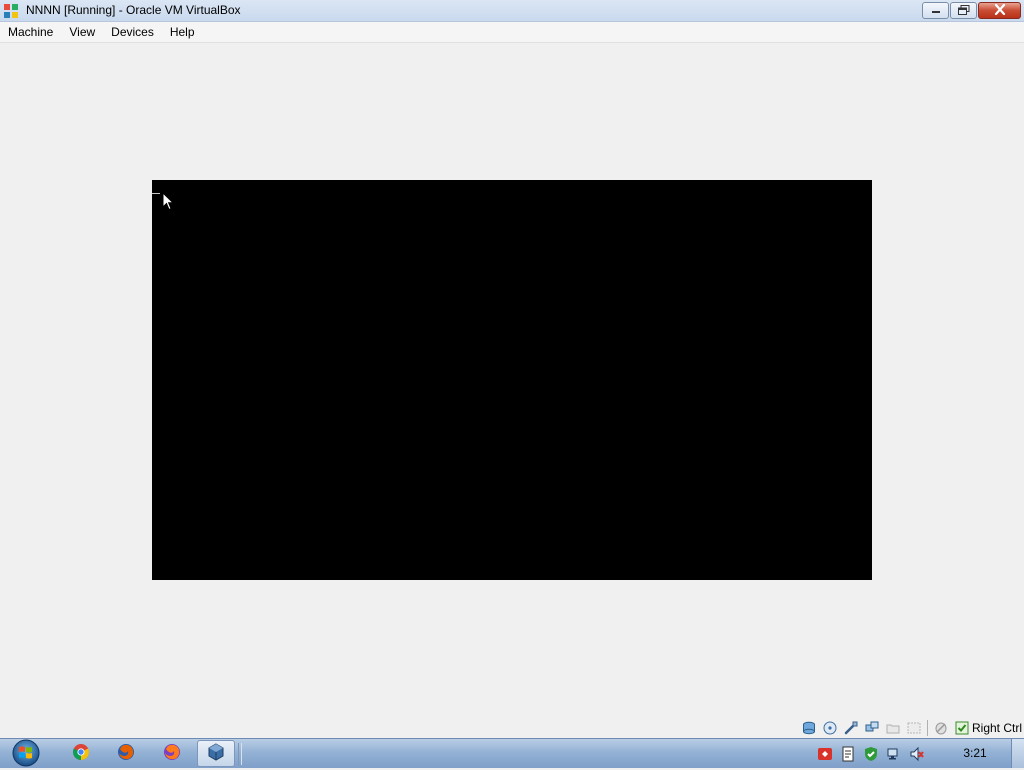 The image size is (1024, 770). Describe the element at coordinates (512, 753) in the screenshot. I see `taskbar: 3:21` at that location.